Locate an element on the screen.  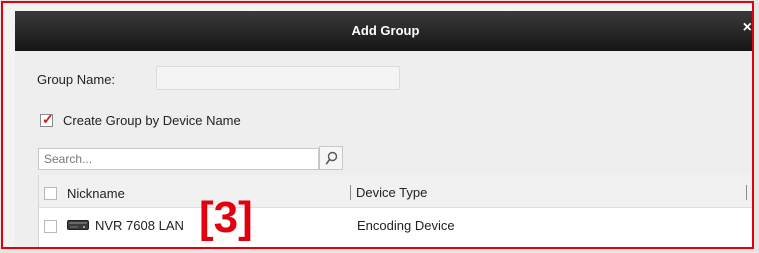
step-annotation: [3] is located at coordinates (226, 217).